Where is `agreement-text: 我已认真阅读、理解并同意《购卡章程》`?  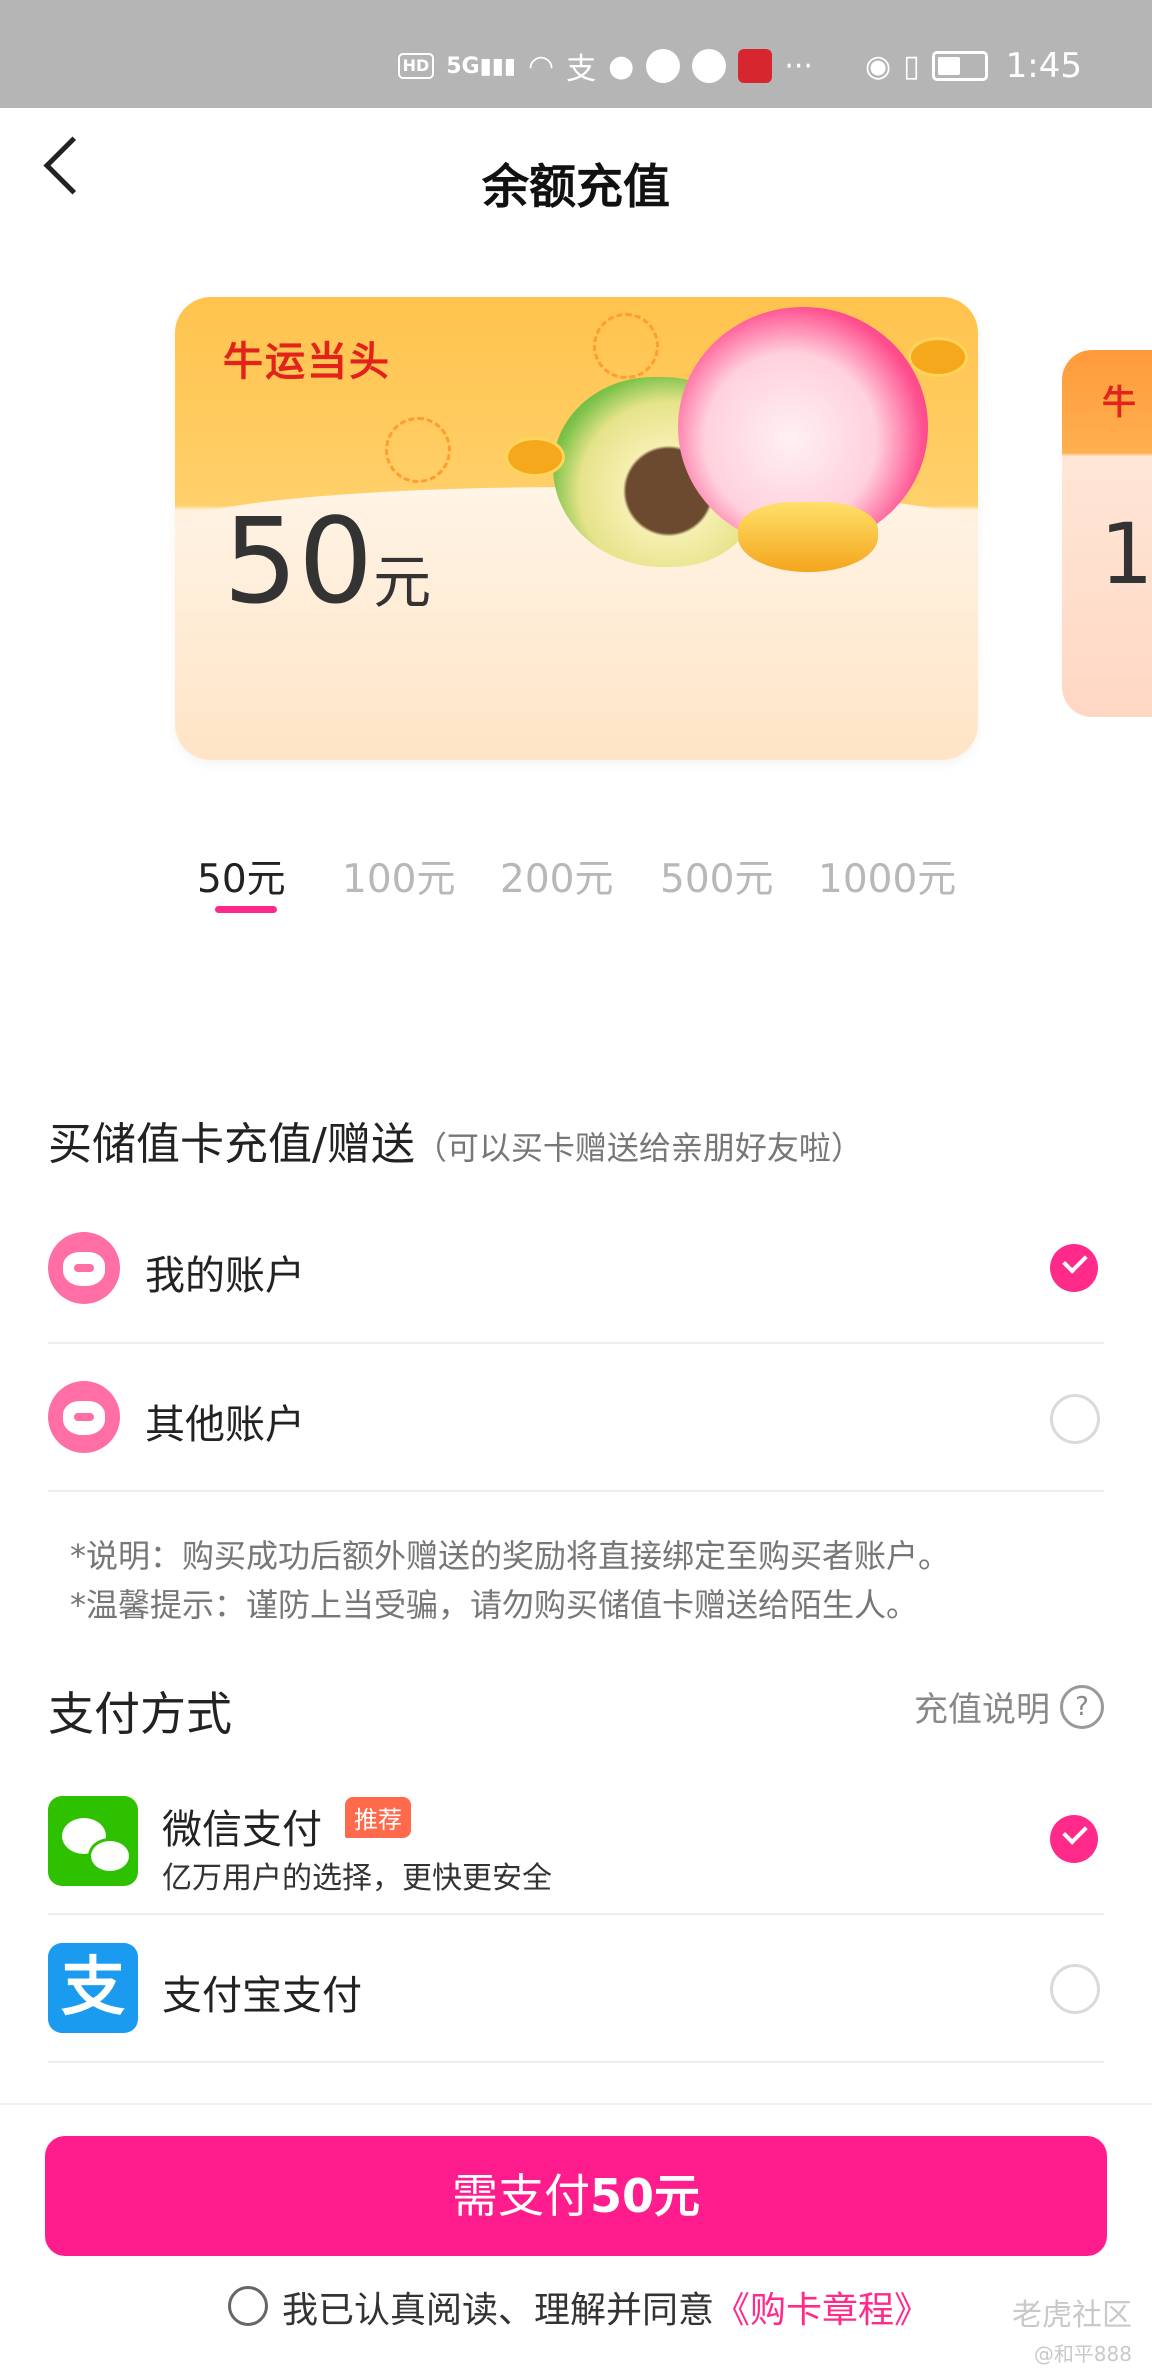
agreement-text: 我已认真阅读、理解并同意《购卡章程》 is located at coordinates (606, 2307).